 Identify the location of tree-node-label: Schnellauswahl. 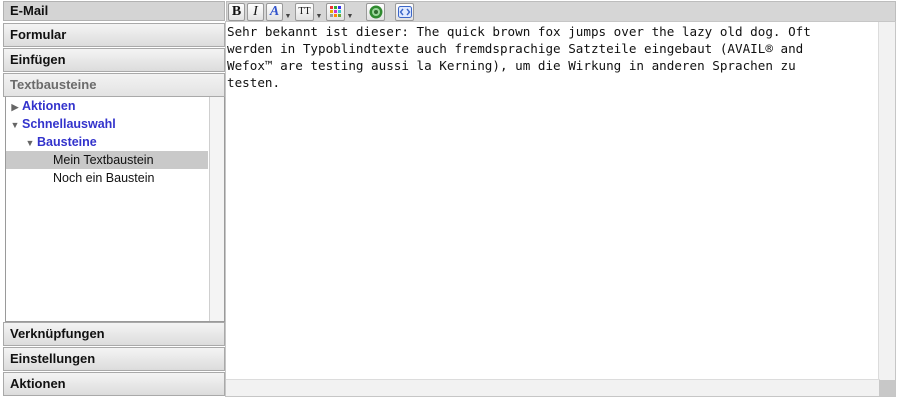
(69, 124).